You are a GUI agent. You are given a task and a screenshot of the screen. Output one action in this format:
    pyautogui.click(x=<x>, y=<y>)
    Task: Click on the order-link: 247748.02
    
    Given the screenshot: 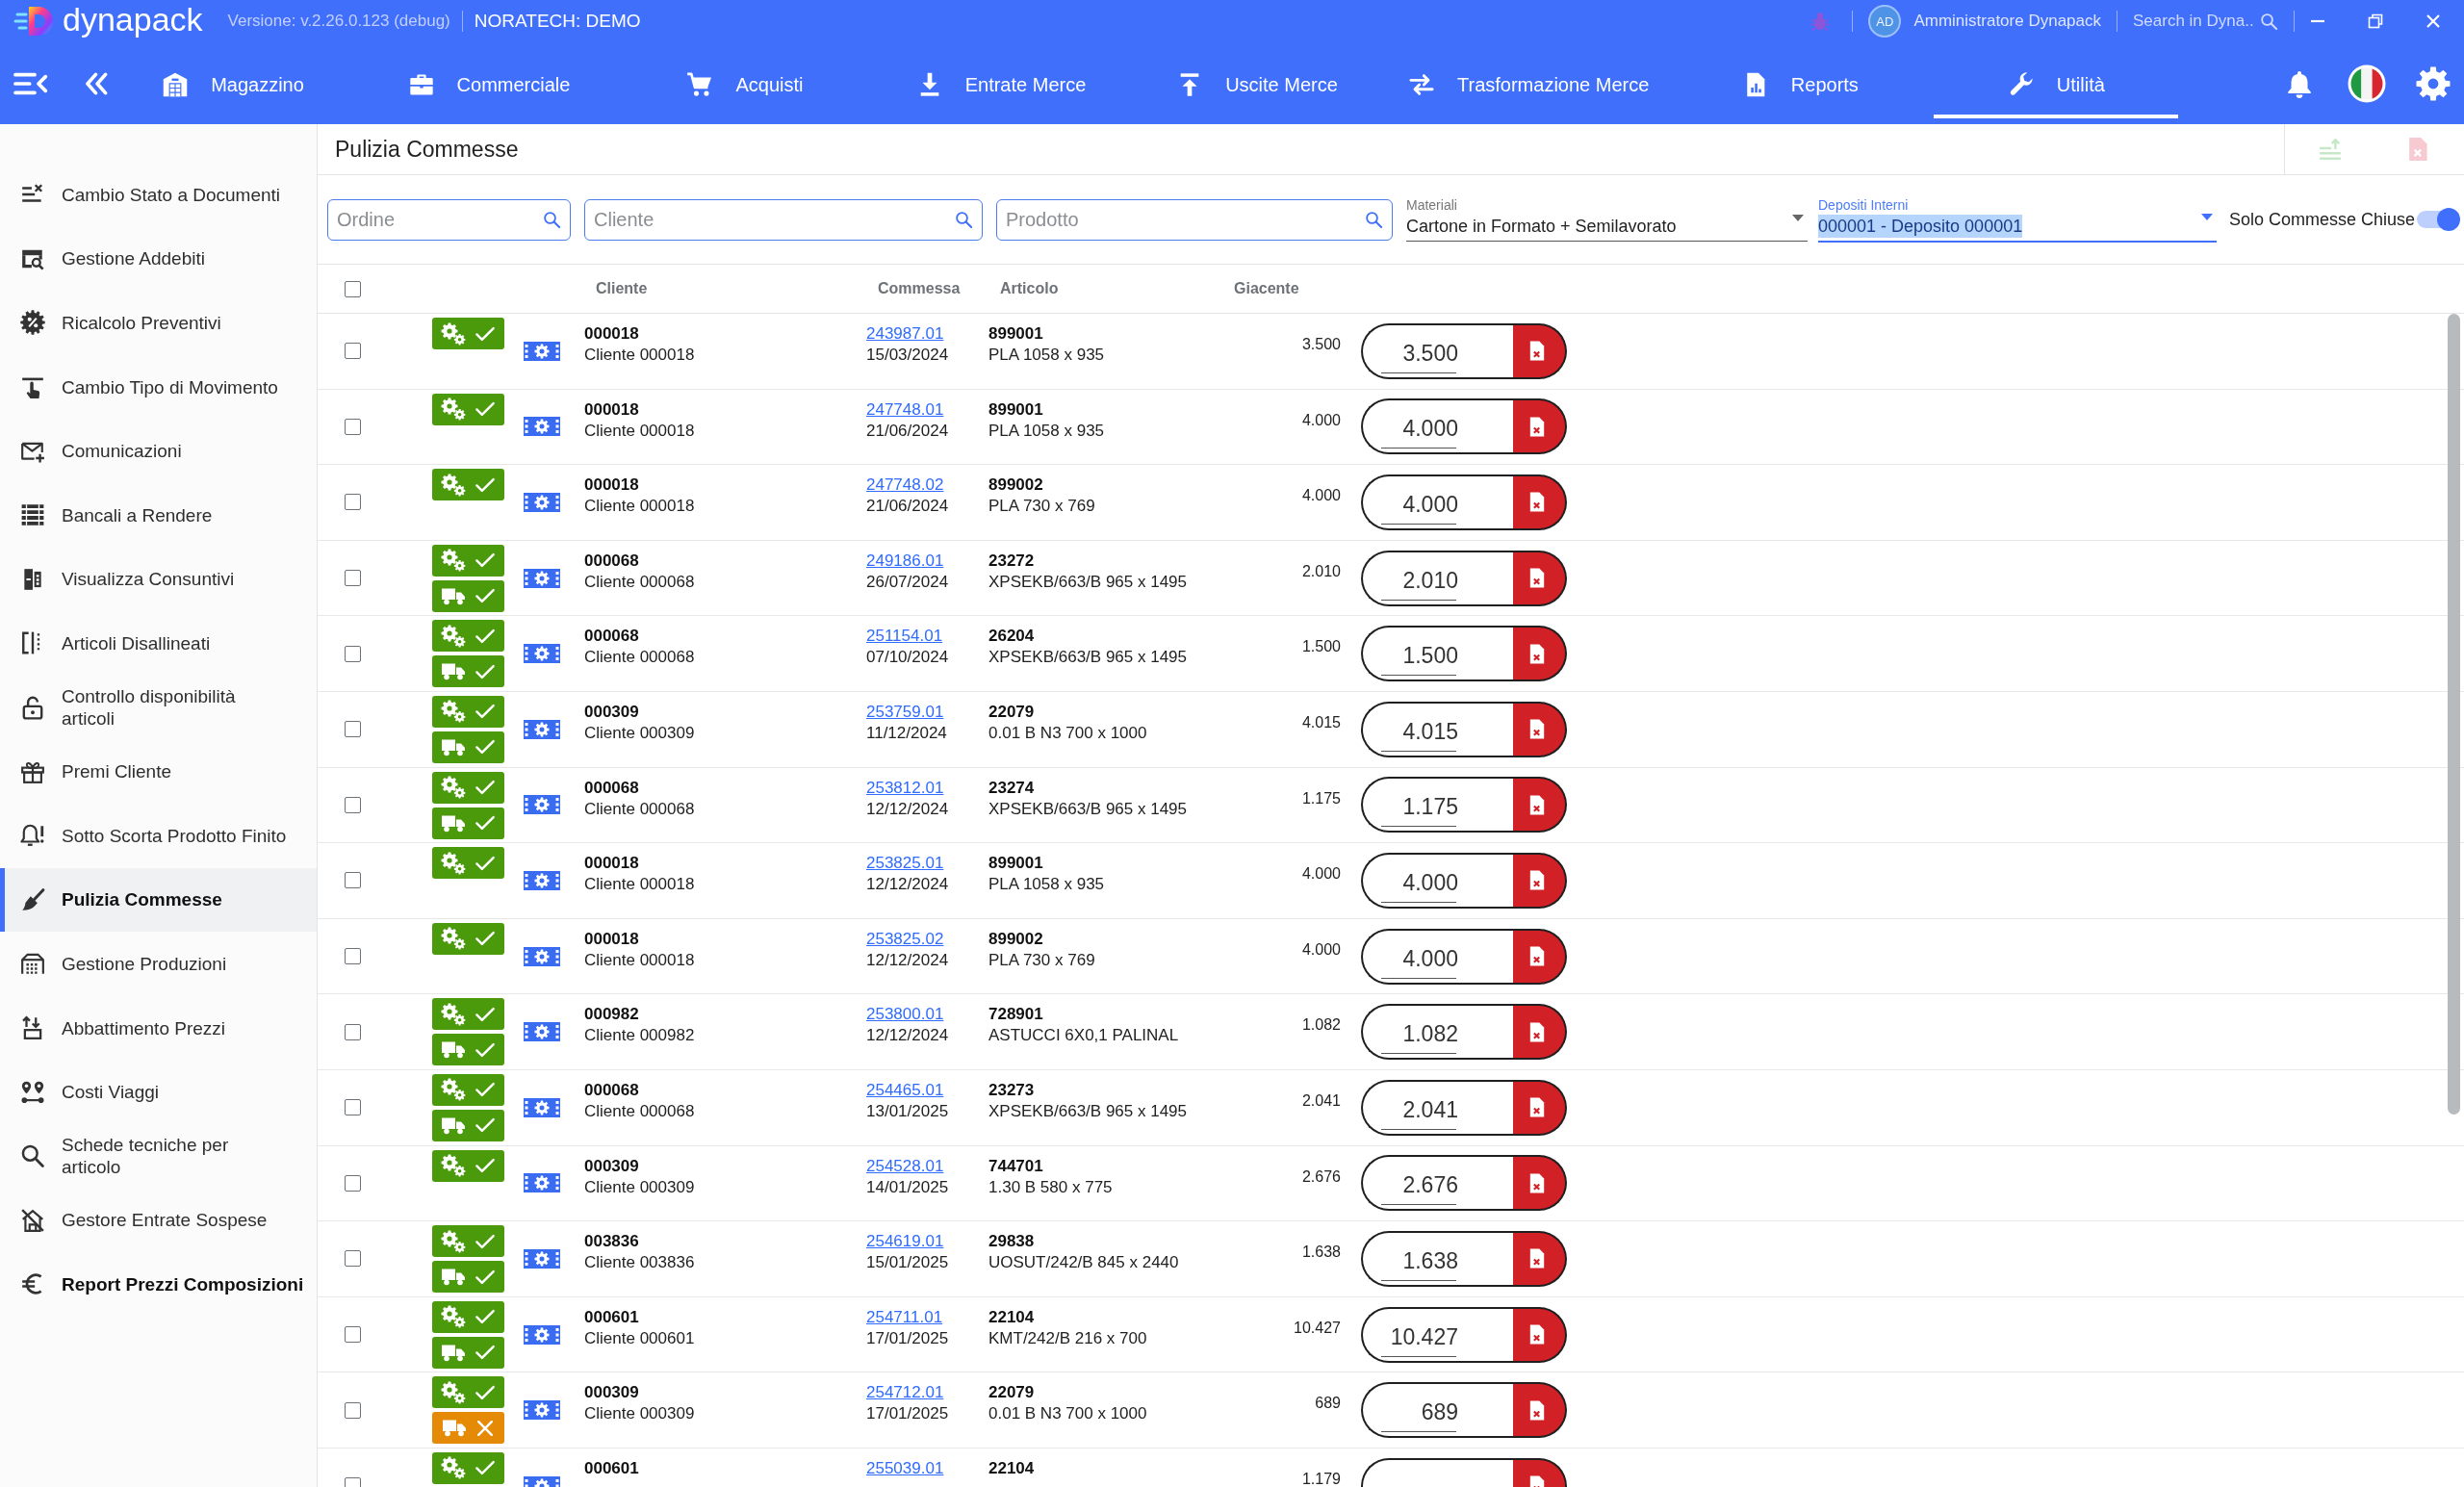 What is the action you would take?
    pyautogui.click(x=905, y=485)
    